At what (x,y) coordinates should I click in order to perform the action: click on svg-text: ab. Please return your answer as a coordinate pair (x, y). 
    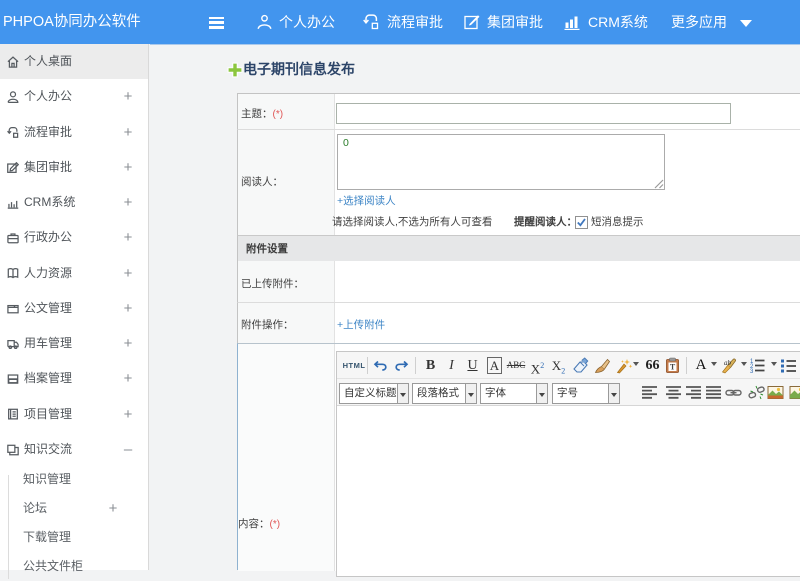
    Looking at the image, I should click on (728, 363).